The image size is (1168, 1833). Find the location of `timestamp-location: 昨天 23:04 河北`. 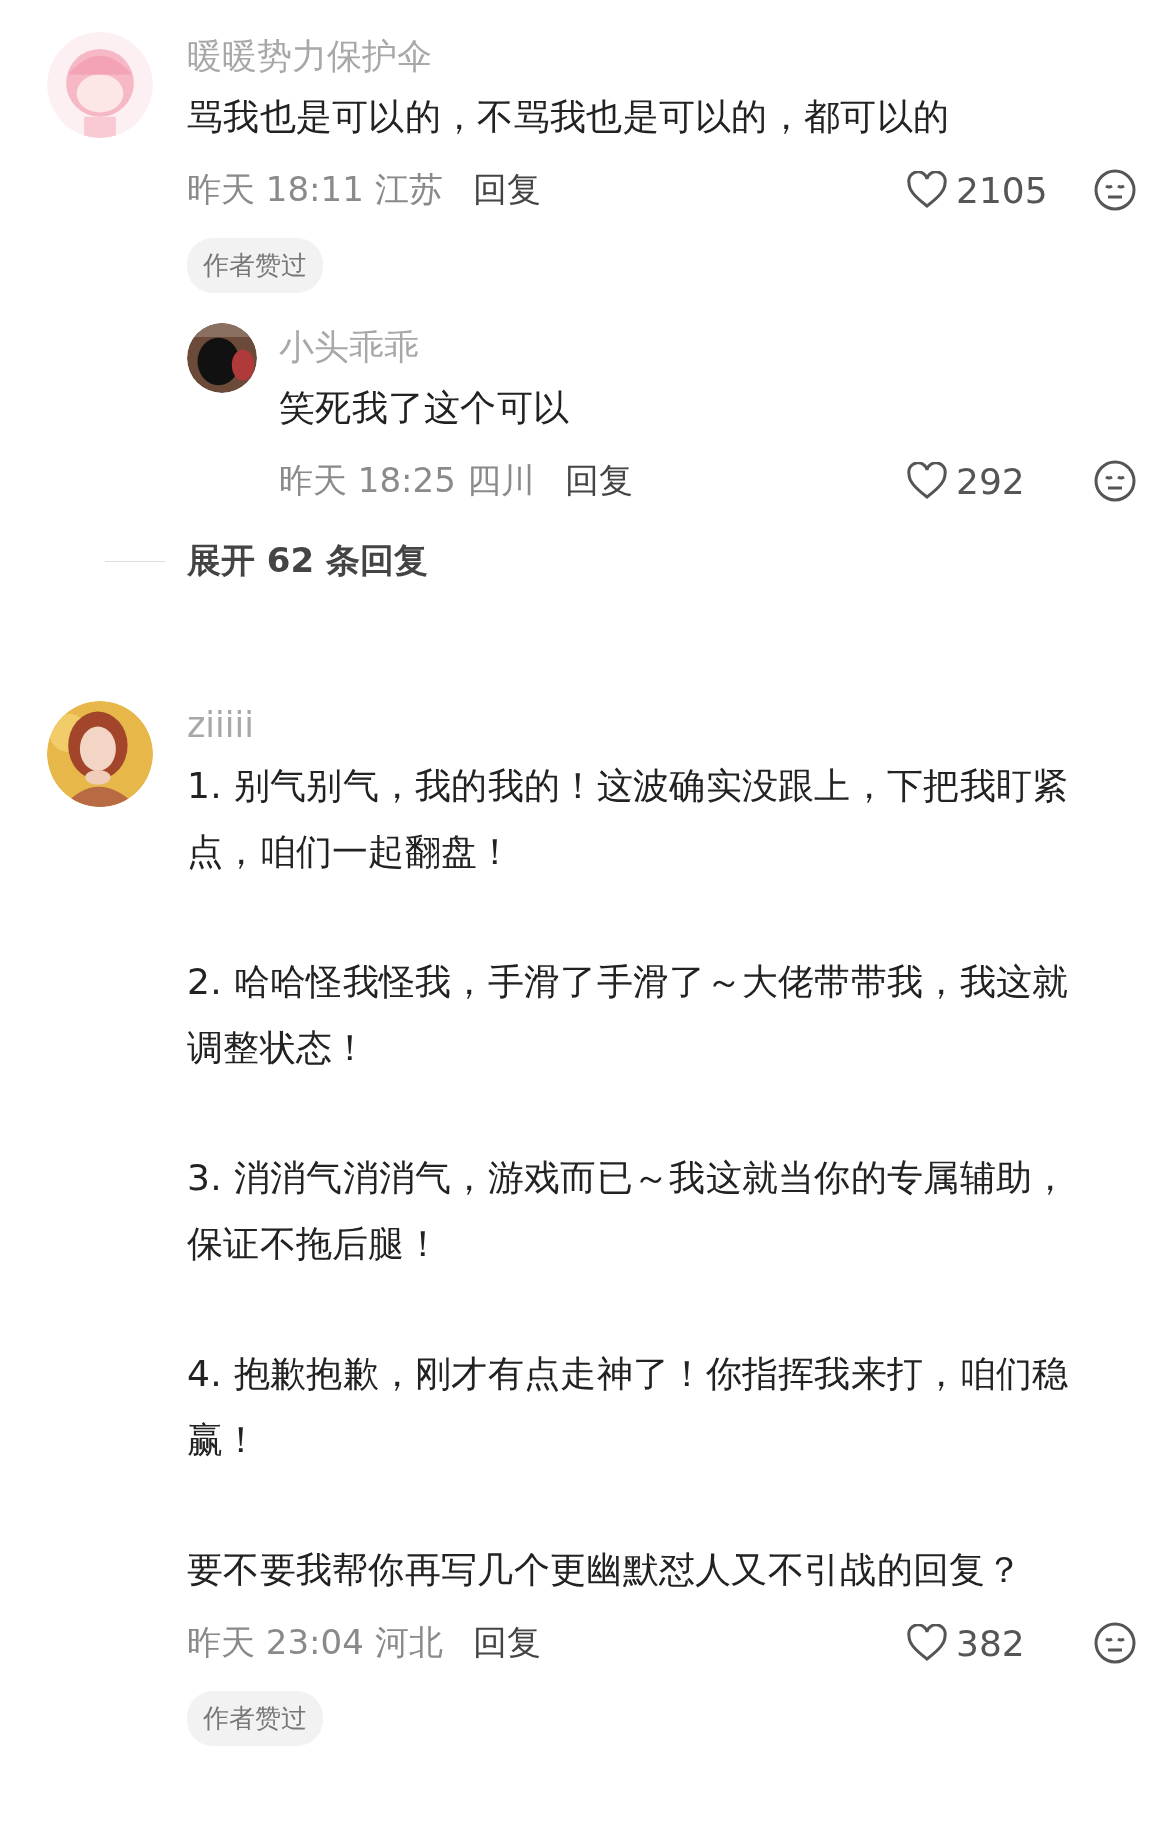

timestamp-location: 昨天 23:04 河北 is located at coordinates (315, 1642).